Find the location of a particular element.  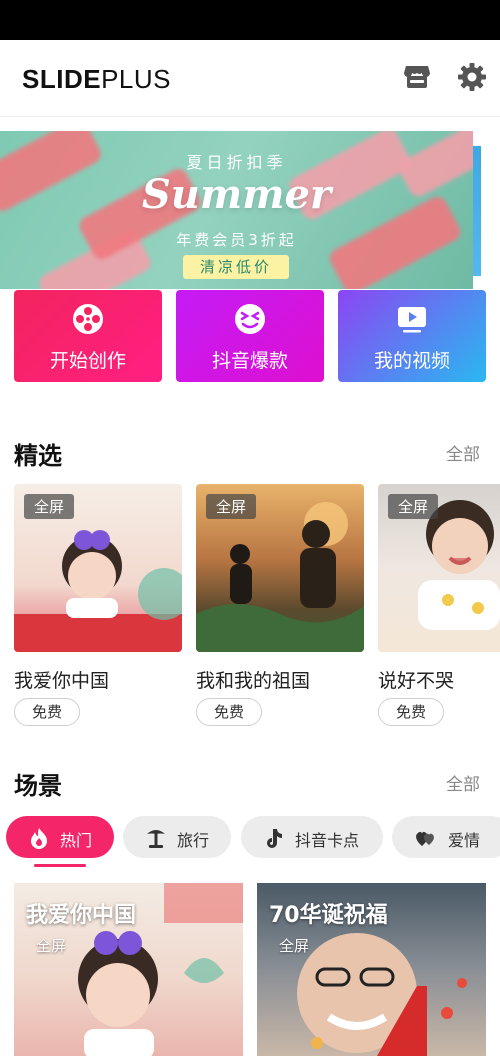

tab-douyin-beat: 抖音卡点 is located at coordinates (312, 837).